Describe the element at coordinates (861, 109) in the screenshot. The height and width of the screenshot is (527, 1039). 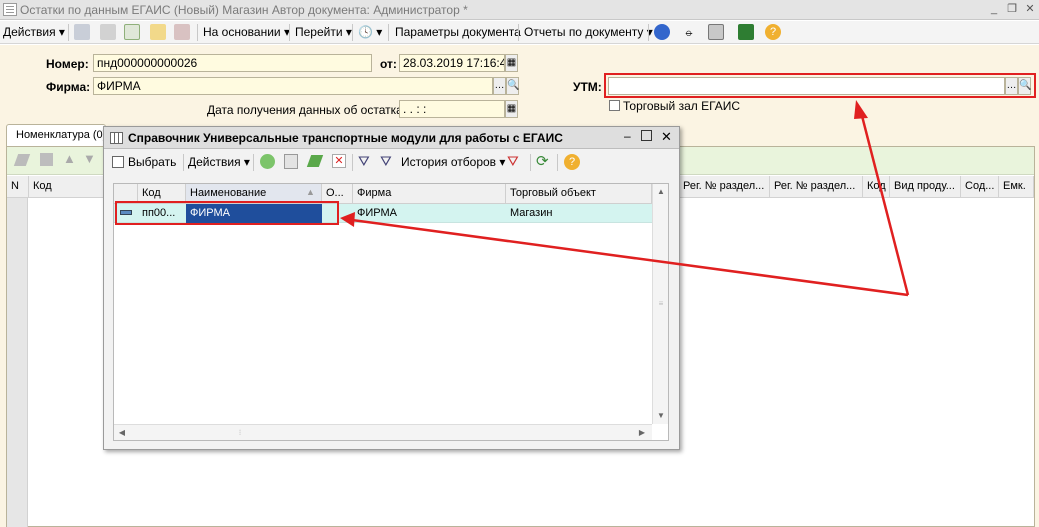
I see `arrow-head-utm` at that location.